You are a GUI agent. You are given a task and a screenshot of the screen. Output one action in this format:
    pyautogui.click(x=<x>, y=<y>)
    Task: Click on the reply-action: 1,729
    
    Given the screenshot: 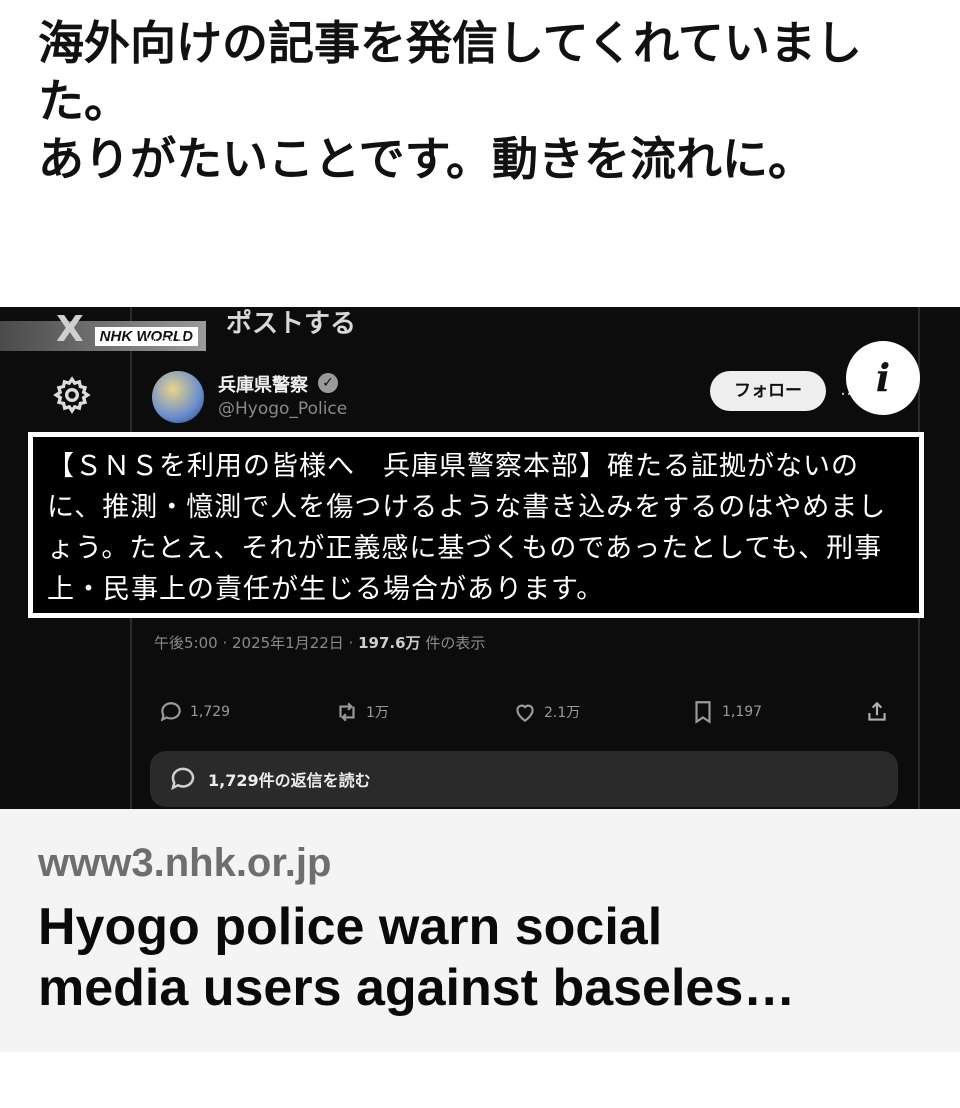 What is the action you would take?
    pyautogui.click(x=194, y=712)
    